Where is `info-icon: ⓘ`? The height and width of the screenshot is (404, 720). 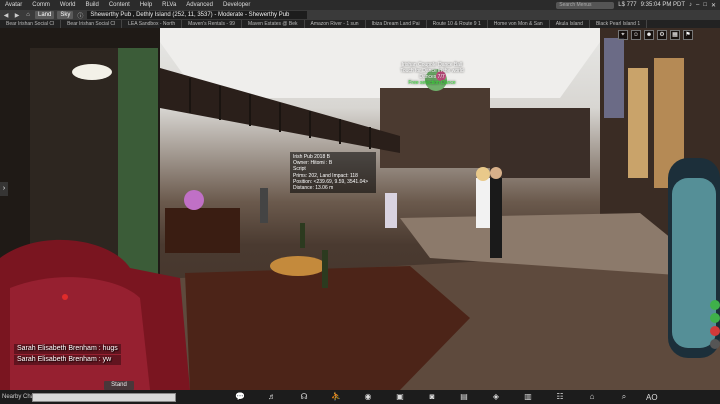
info-icon: ⓘ is located at coordinates (80, 15).